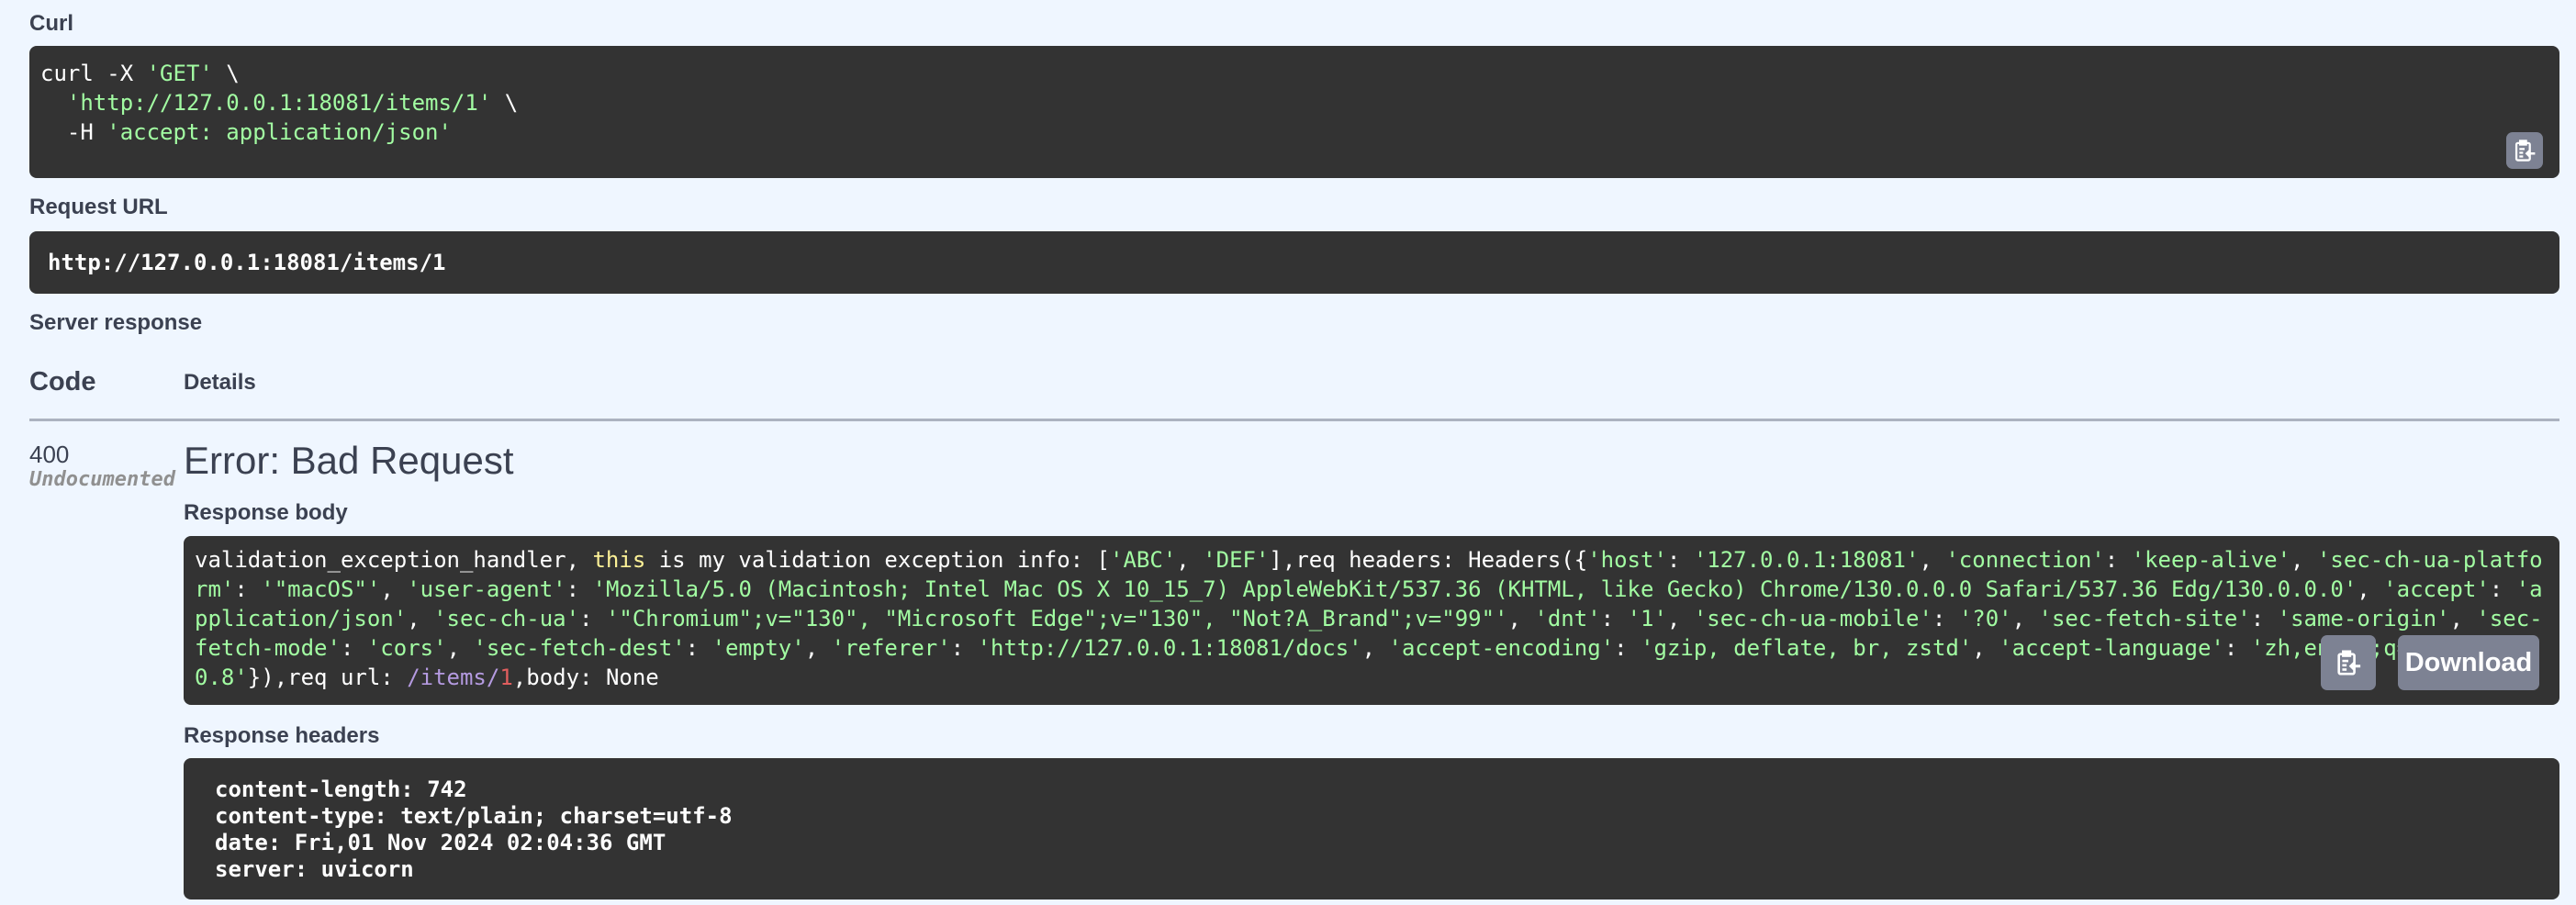  What do you see at coordinates (1428, 560) in the screenshot?
I see `response-body-segment: ],req headers: Headers({` at bounding box center [1428, 560].